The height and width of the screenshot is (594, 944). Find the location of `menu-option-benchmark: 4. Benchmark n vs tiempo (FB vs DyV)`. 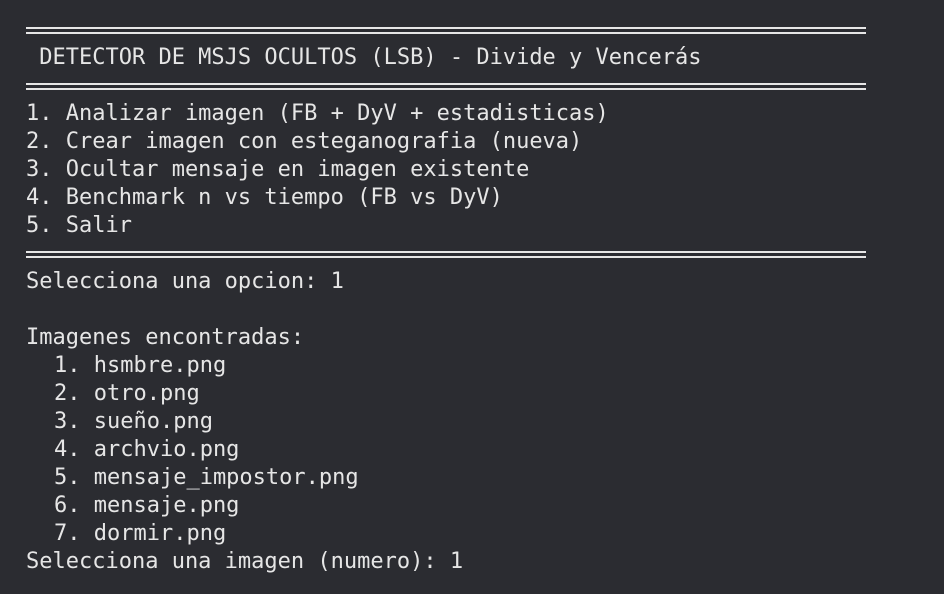

menu-option-benchmark: 4. Benchmark n vs tiempo (FB vs DyV) is located at coordinates (264, 197).